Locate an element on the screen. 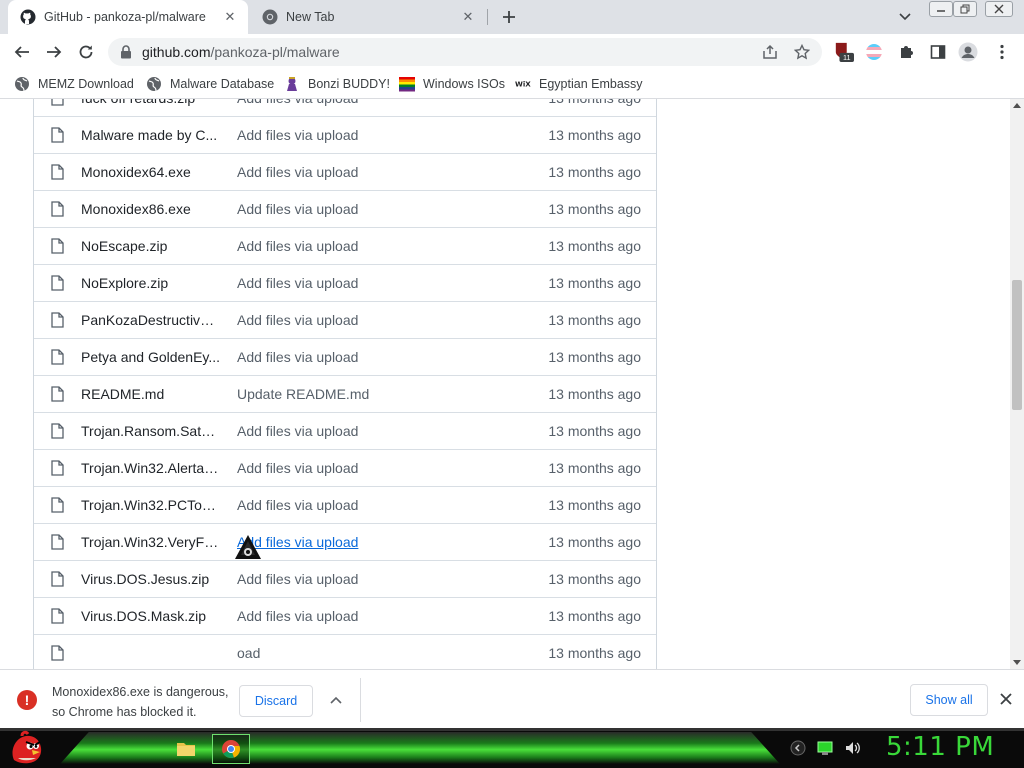 This screenshot has width=1024, height=768. bookmark-star-icon is located at coordinates (802, 52).